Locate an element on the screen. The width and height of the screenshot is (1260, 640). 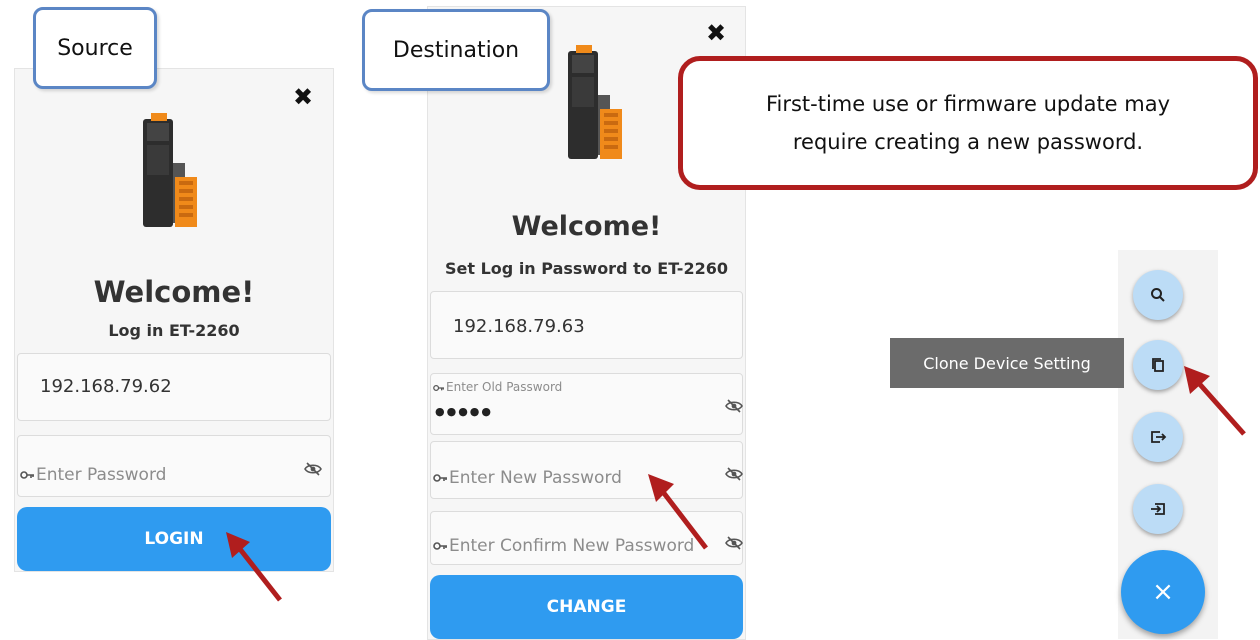
clone-device-tooltip: Clone Device Setting is located at coordinates (1007, 363).